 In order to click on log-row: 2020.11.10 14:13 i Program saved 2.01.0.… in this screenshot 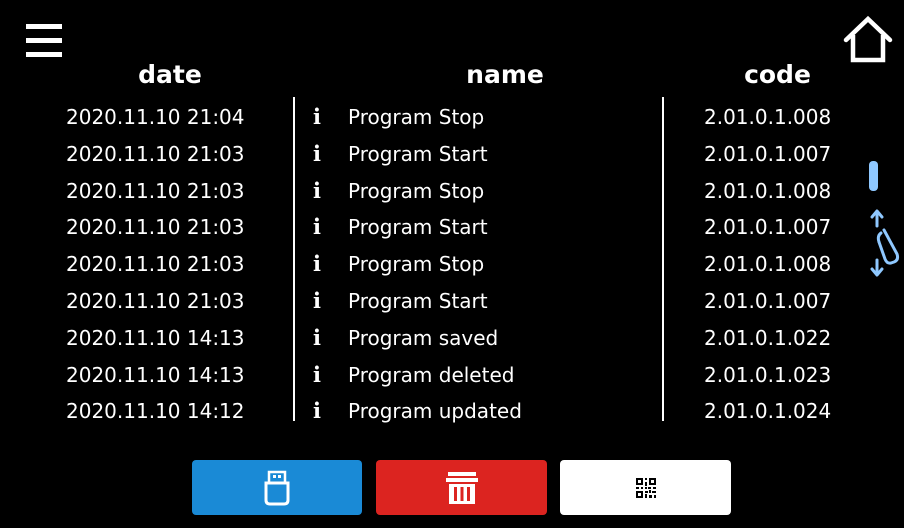, I will do `click(430, 338)`.